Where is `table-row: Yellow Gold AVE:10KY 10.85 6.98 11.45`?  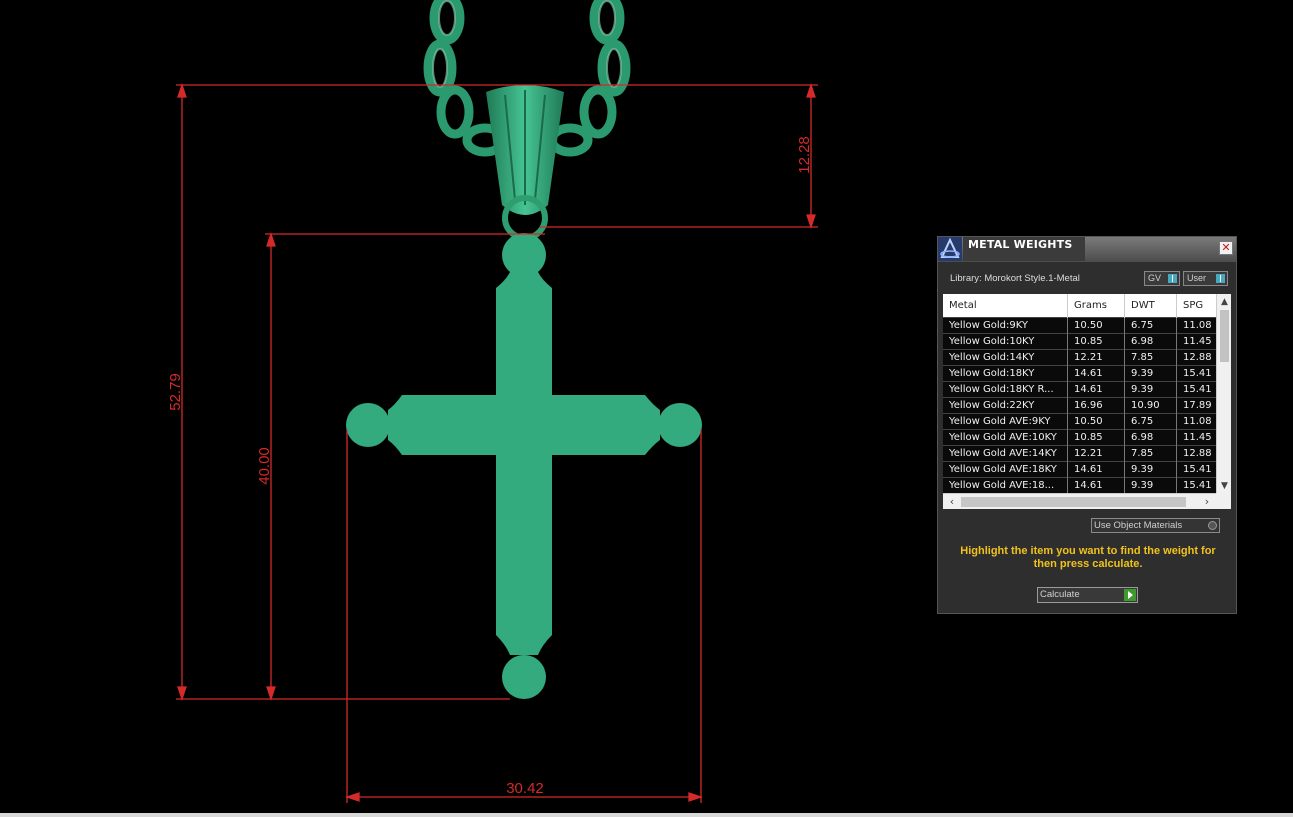 table-row: Yellow Gold AVE:10KY 10.85 6.98 11.45 is located at coordinates (1083, 437).